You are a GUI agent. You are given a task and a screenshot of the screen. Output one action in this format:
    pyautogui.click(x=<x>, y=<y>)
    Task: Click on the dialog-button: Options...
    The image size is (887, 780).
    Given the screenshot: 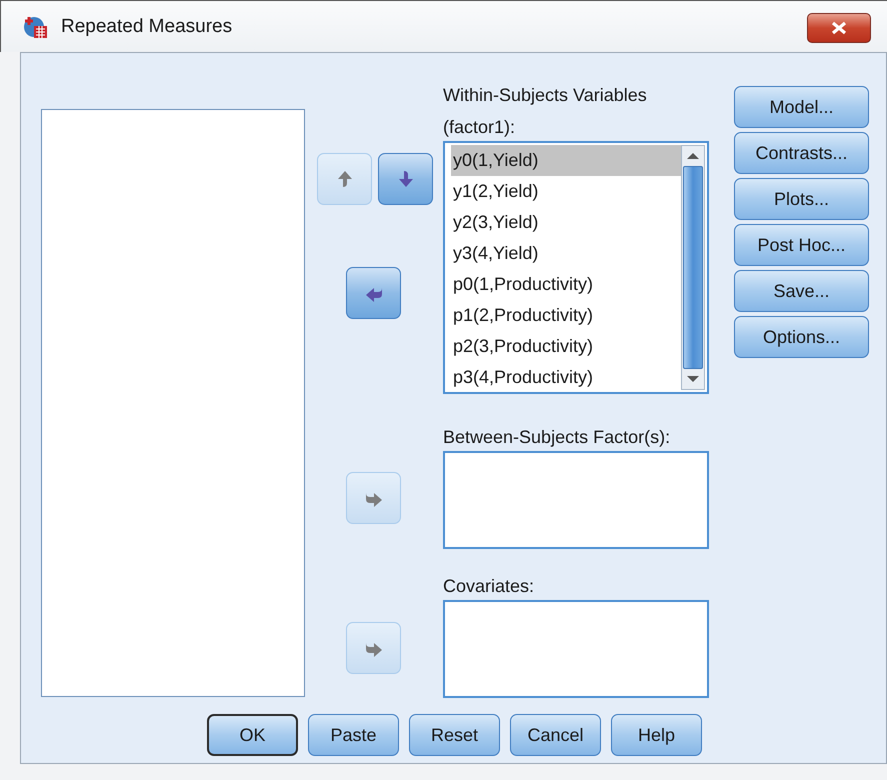 What is the action you would take?
    pyautogui.click(x=801, y=337)
    